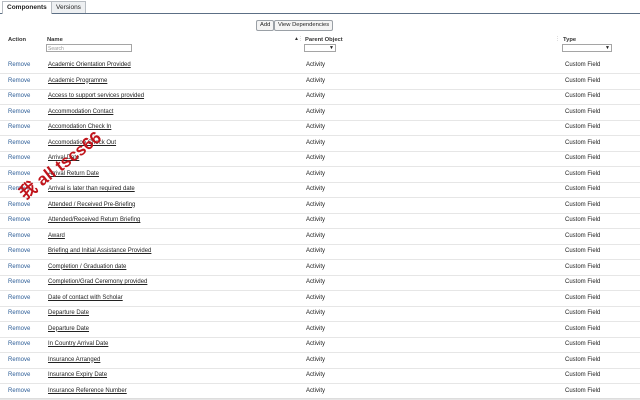  What do you see at coordinates (55, 40) in the screenshot?
I see `column-header-name: Name` at bounding box center [55, 40].